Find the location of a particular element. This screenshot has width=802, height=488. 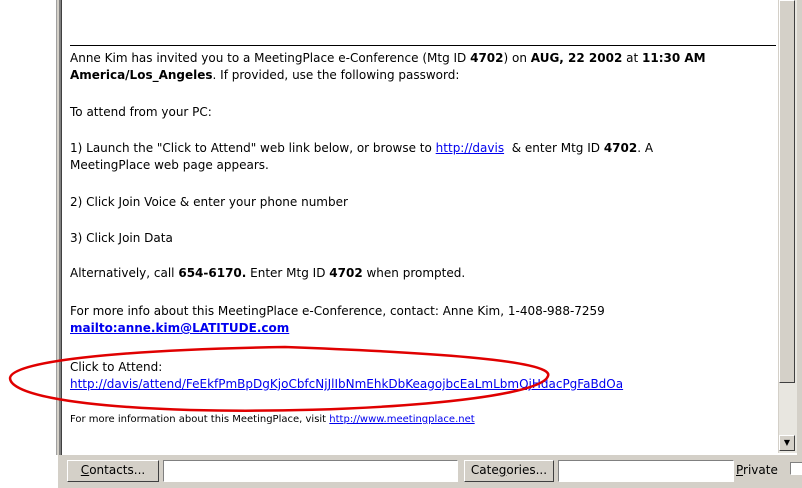

meeting-date: AUG, 22 2002 is located at coordinates (576, 58).